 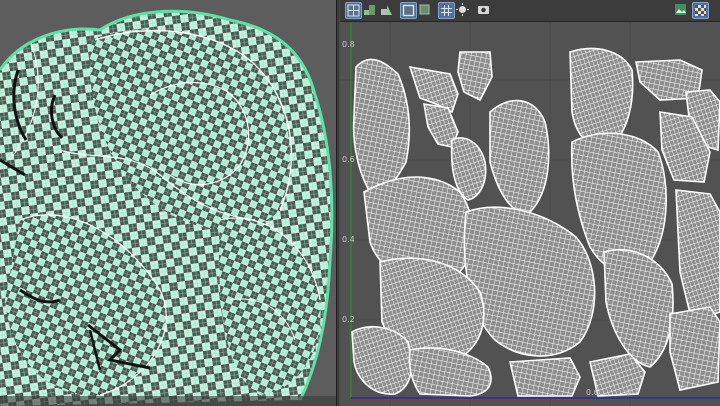 I want to click on texture-border-icon, so click(x=425, y=10).